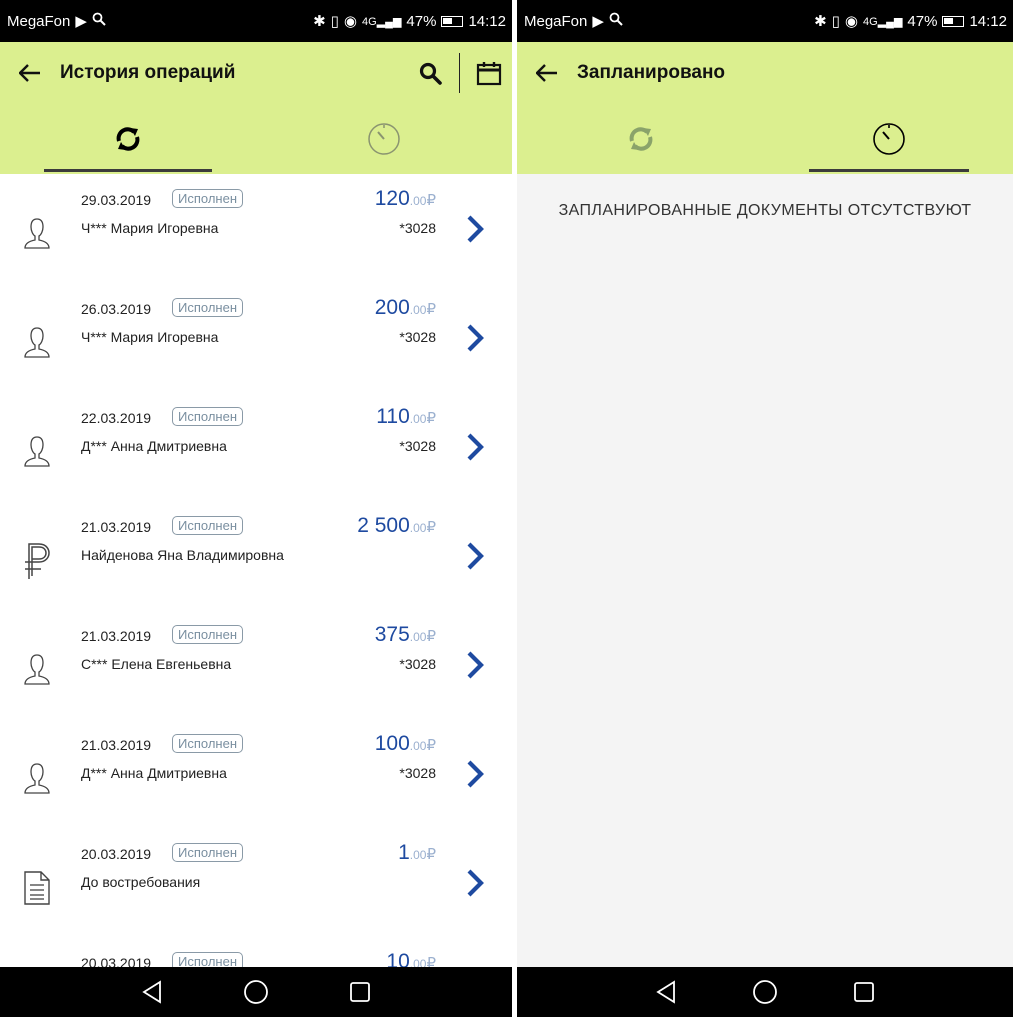 The image size is (1013, 1017). What do you see at coordinates (350, 21) in the screenshot?
I see `eye-icon: ◉` at bounding box center [350, 21].